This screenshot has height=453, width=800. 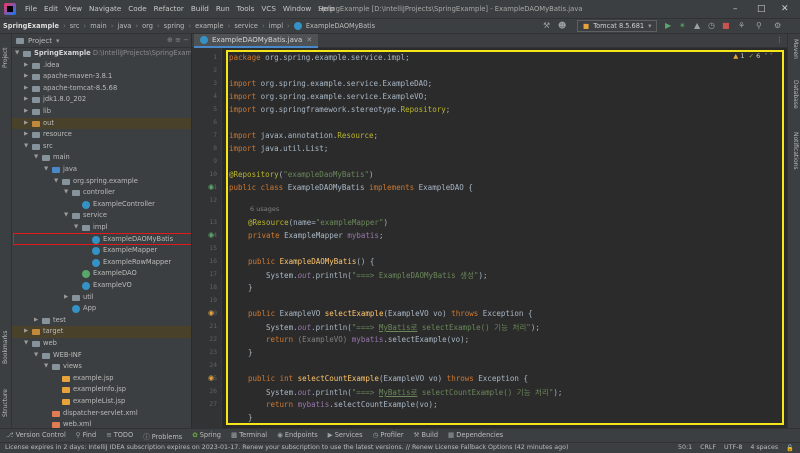 I want to click on breadcrumb-example: example, so click(x=209, y=26).